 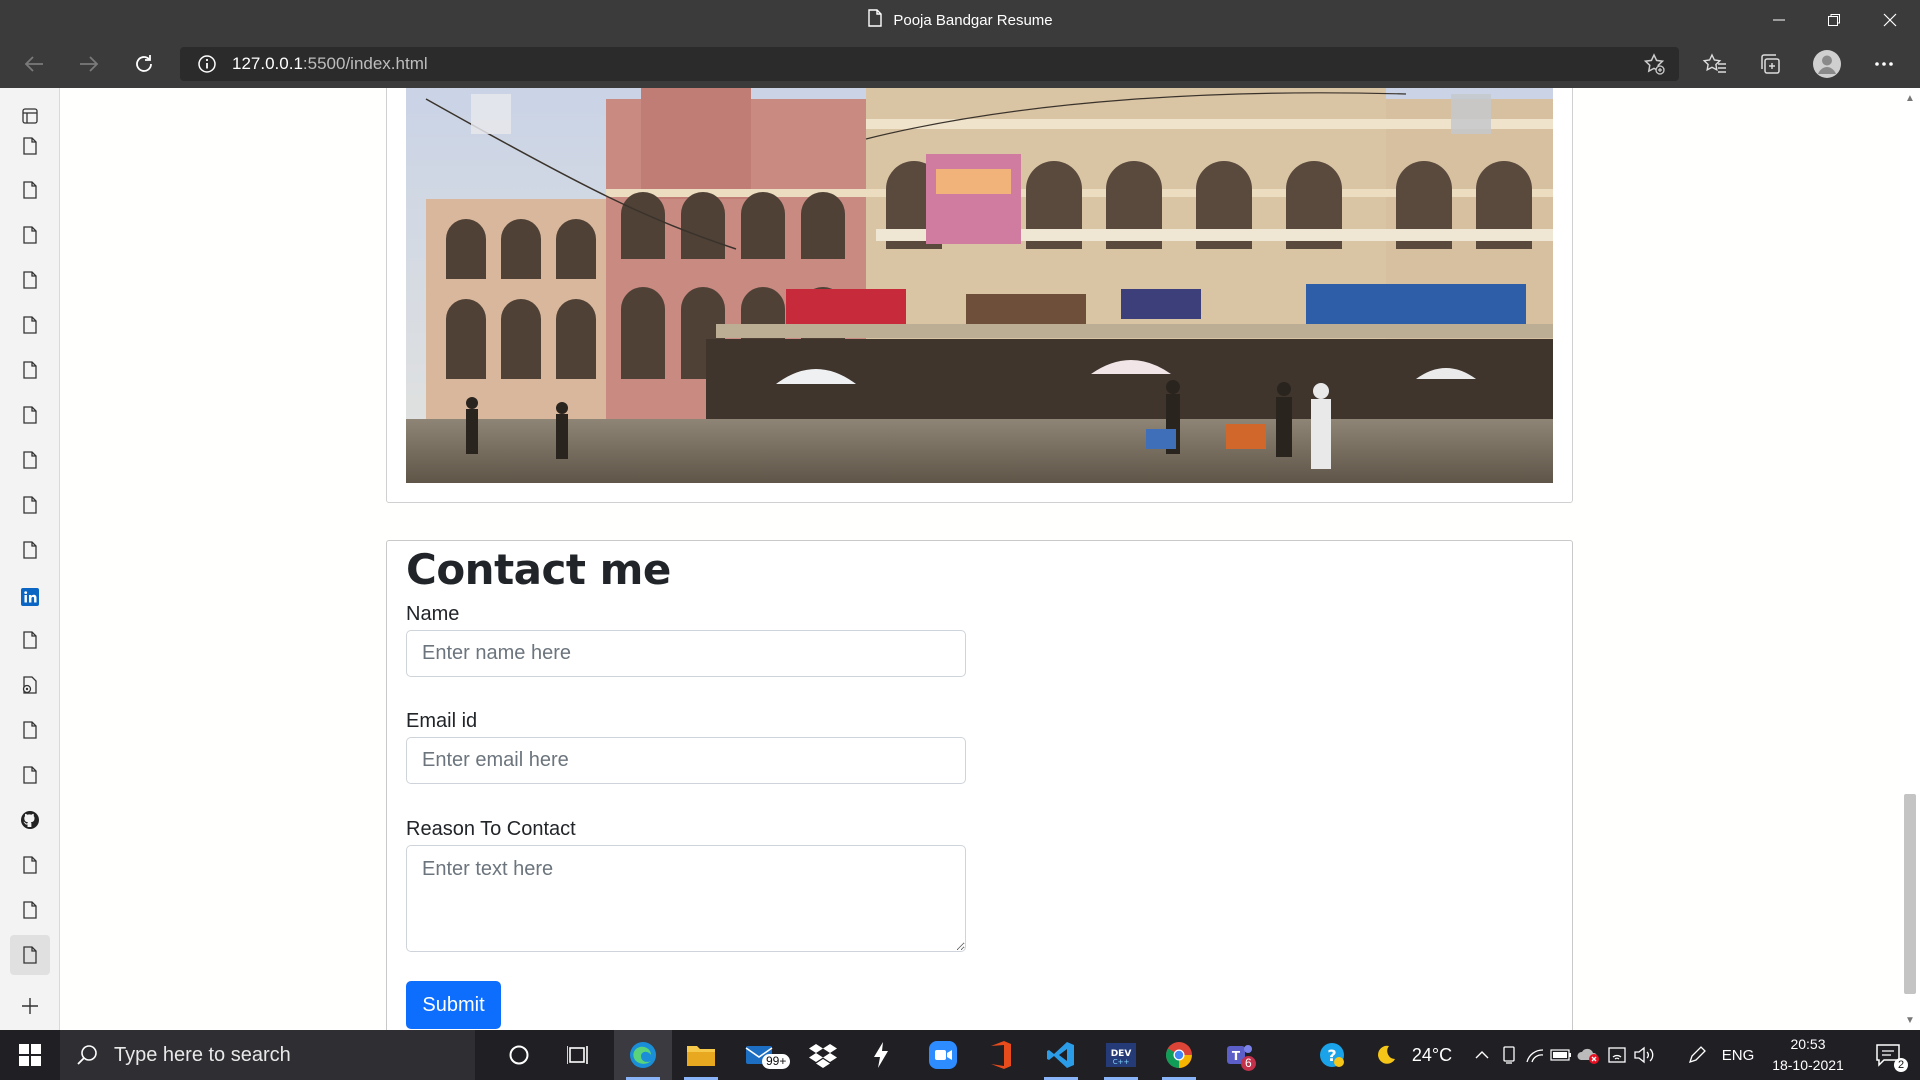 I want to click on reason-label: Reason To Contact, so click(x=491, y=829).